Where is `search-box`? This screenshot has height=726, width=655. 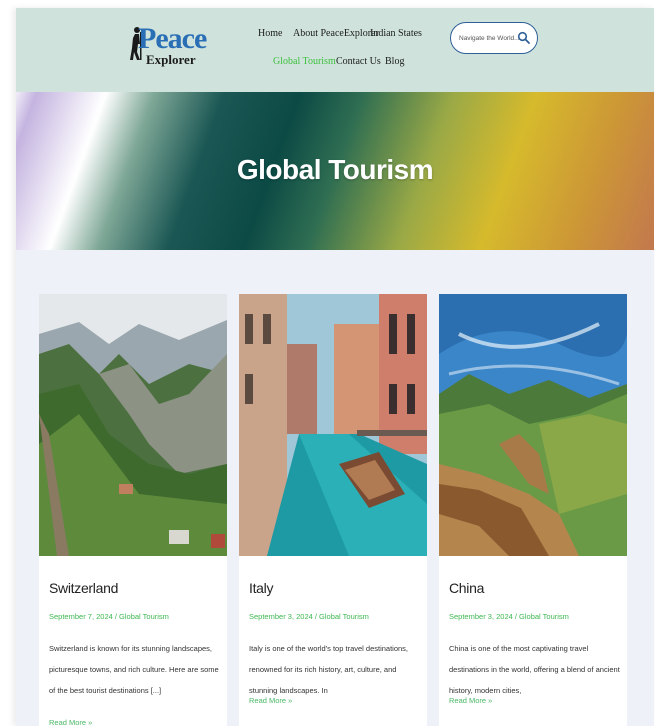 search-box is located at coordinates (494, 38).